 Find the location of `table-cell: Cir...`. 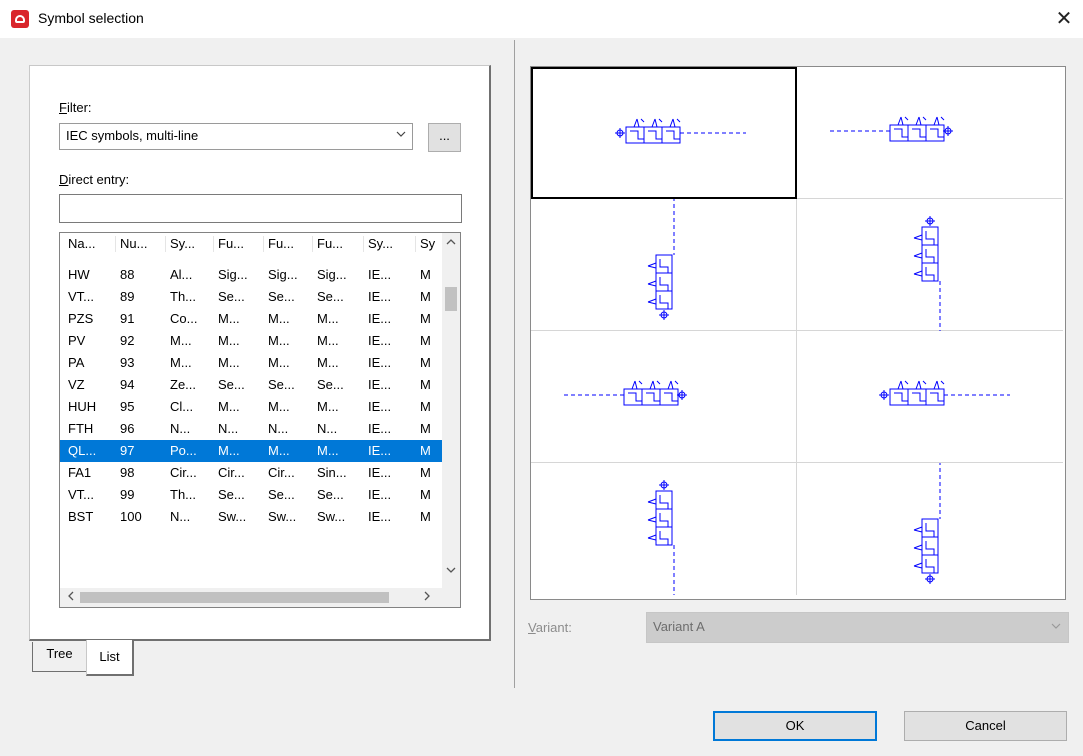

table-cell: Cir... is located at coordinates (231, 472).